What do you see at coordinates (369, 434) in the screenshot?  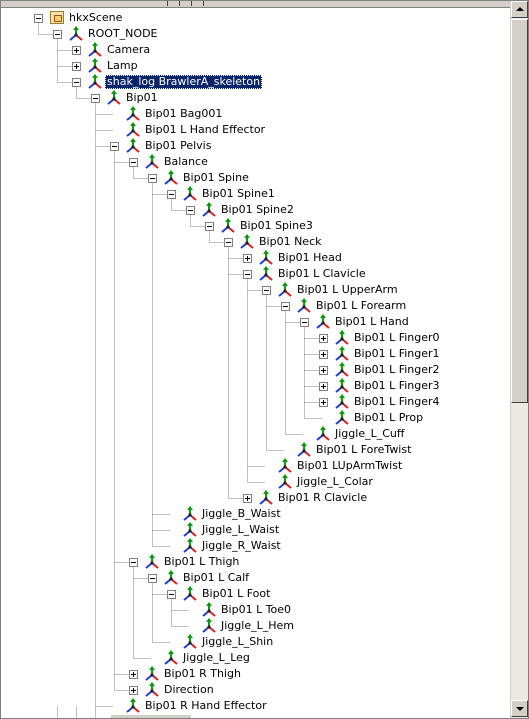 I see `tree-node-label: Jiggle_L_Cuff` at bounding box center [369, 434].